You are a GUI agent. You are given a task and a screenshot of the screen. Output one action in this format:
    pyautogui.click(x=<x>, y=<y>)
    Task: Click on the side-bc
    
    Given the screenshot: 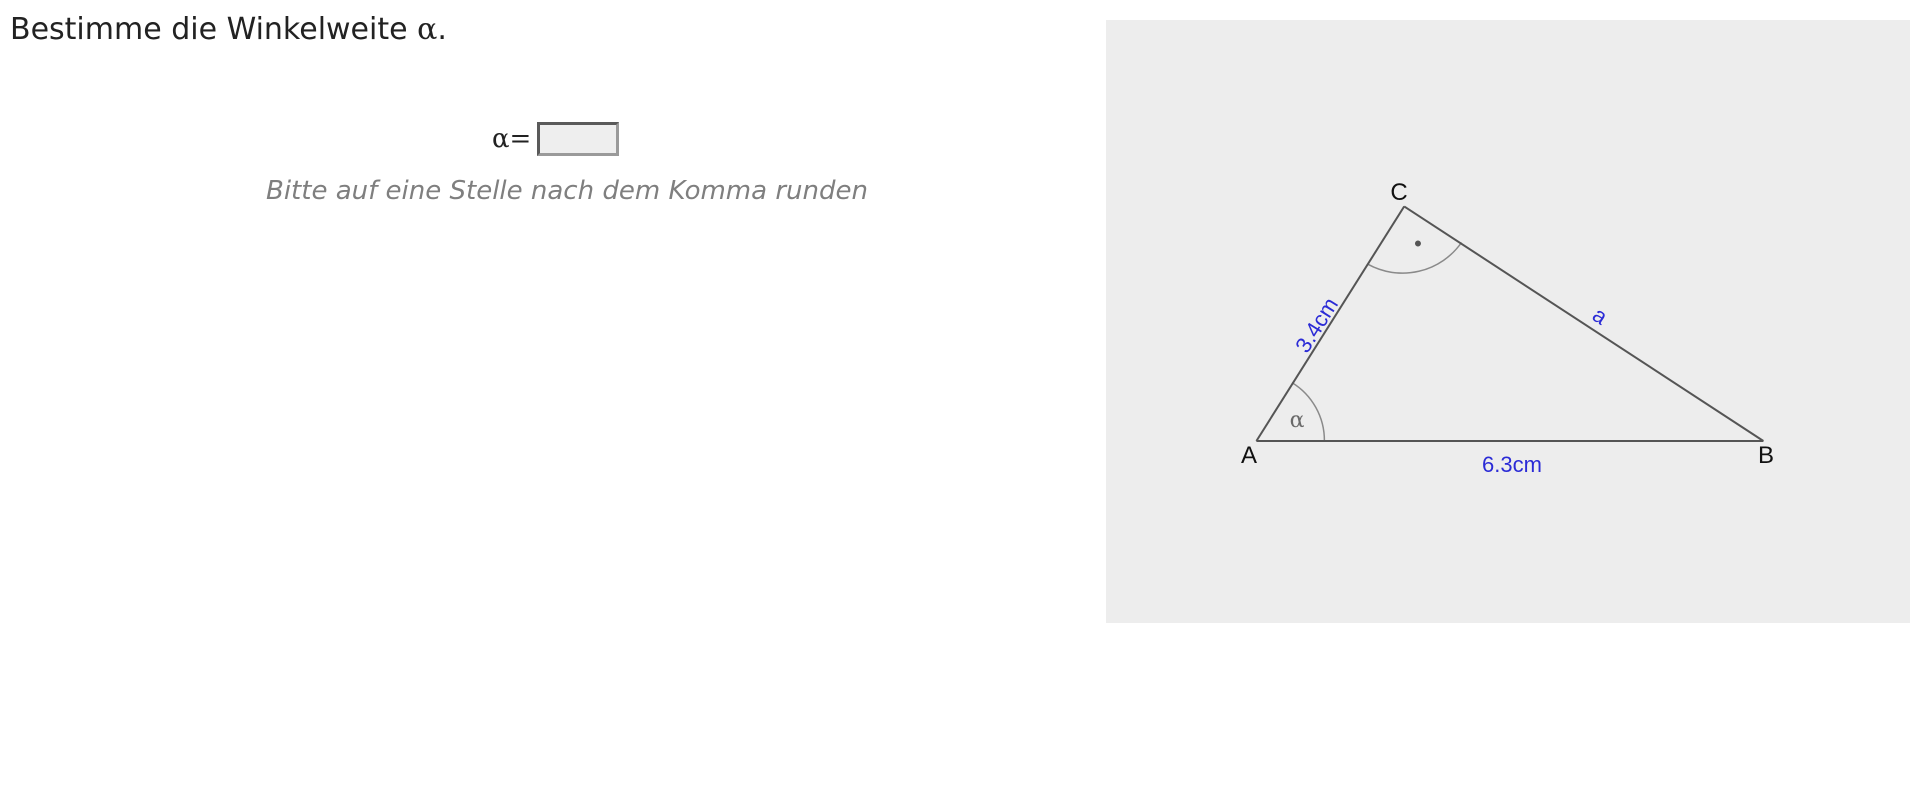 What is the action you would take?
    pyautogui.click(x=1583, y=323)
    